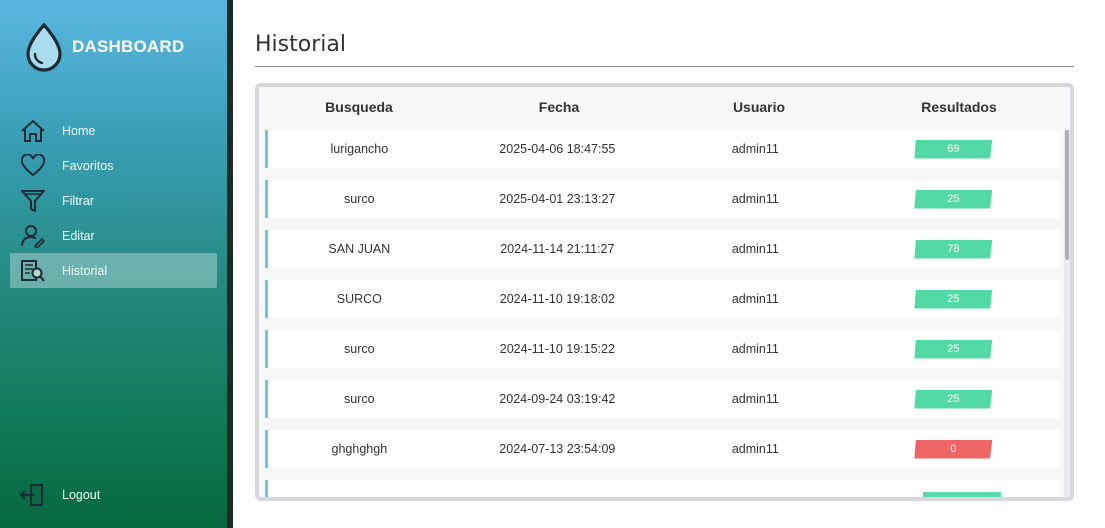 Image resolution: width=1105 pixels, height=528 pixels. I want to click on logout-icon, so click(33, 495).